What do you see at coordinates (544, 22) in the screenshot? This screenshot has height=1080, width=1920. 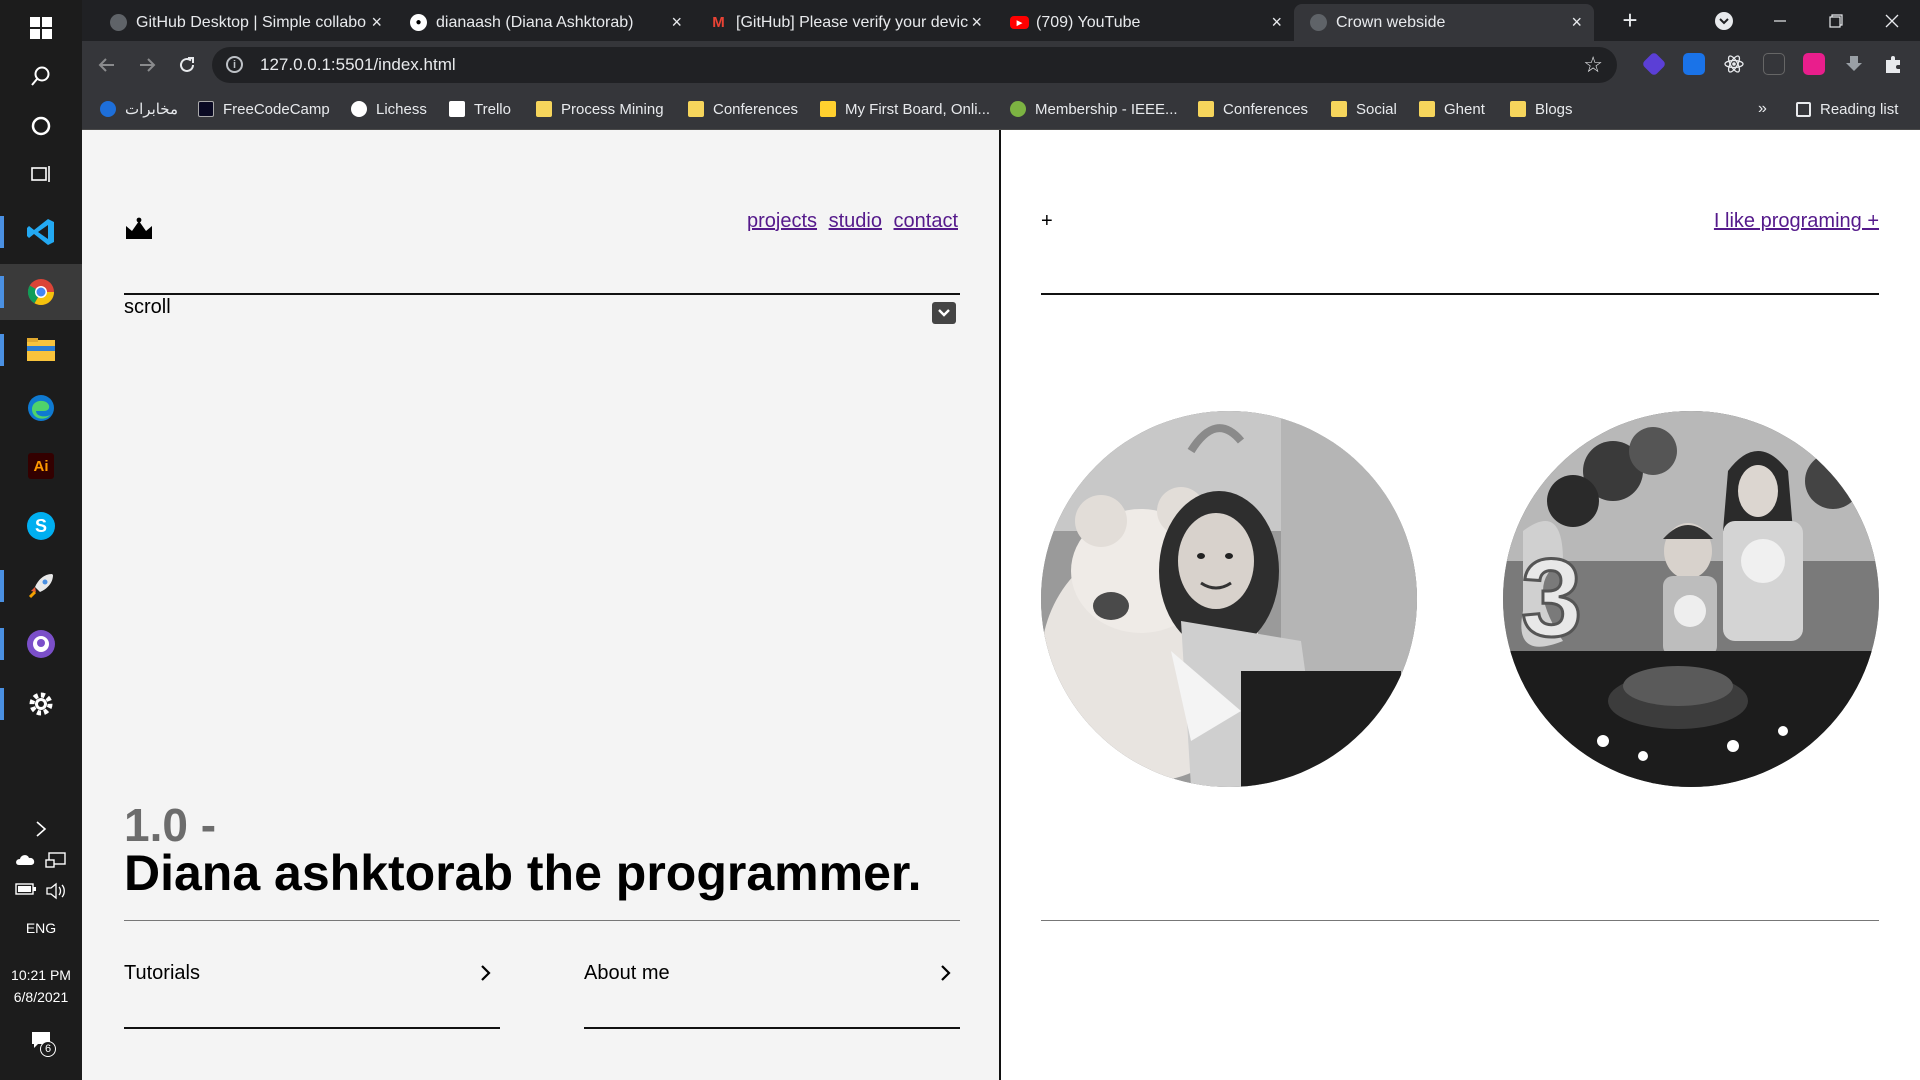 I see `tab-github-profile: ● dianaash (Diana Ashktorab) ×` at bounding box center [544, 22].